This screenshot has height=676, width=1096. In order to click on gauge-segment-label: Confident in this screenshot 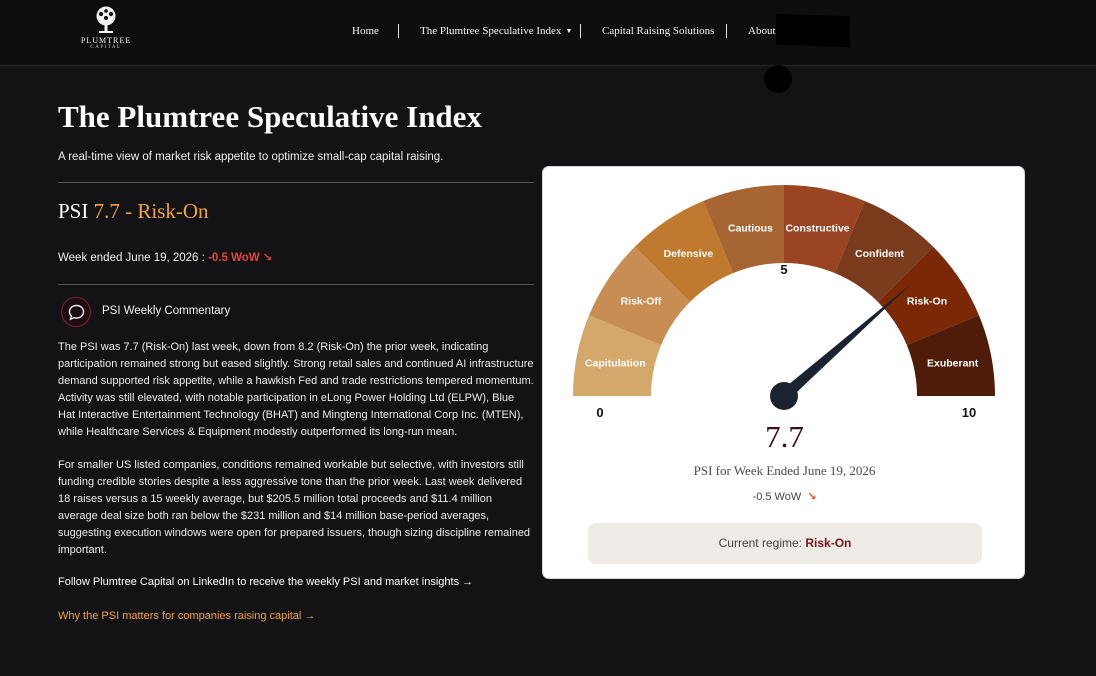, I will do `click(879, 254)`.